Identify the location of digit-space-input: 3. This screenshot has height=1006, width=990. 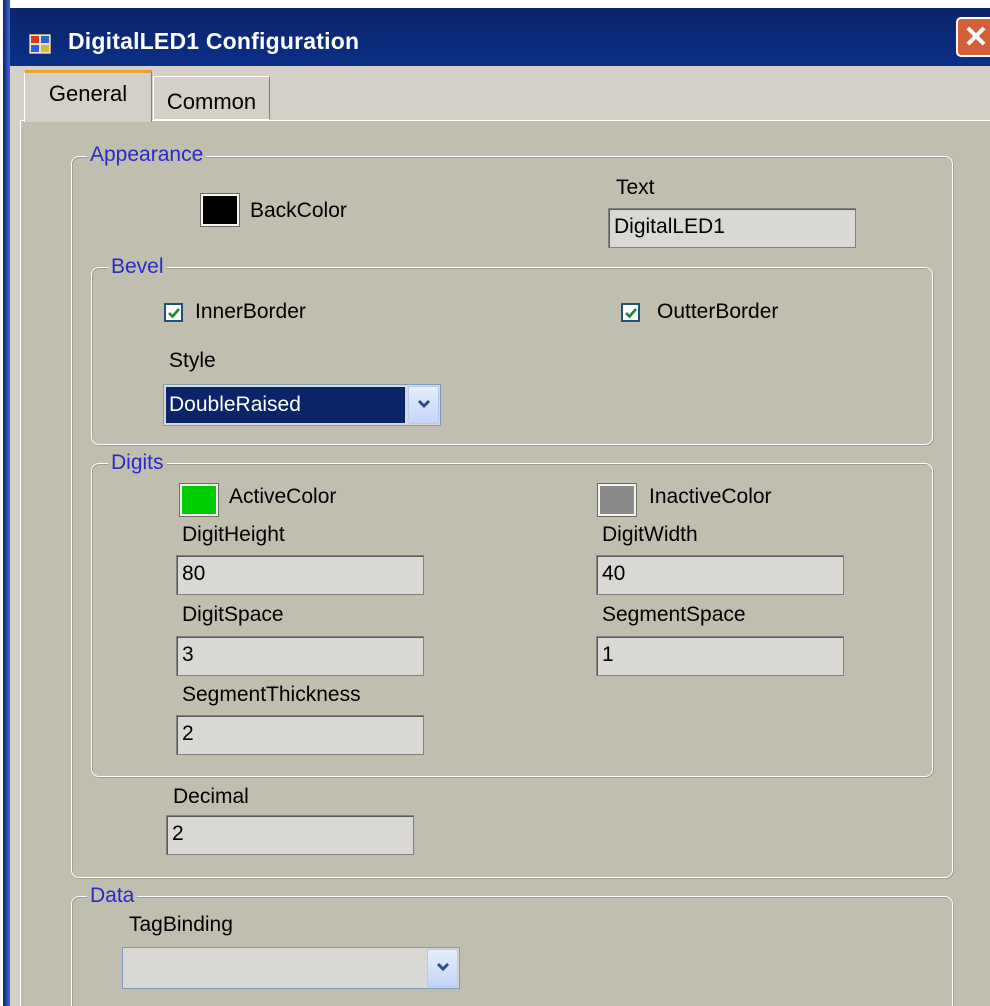
(300, 656).